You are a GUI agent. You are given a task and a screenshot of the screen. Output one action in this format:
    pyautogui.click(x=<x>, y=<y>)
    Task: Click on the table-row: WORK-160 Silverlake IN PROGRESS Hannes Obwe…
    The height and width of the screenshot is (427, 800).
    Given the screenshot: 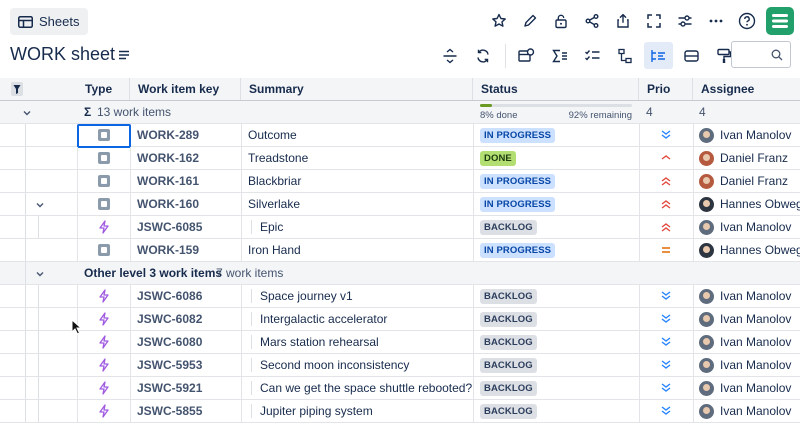 What is the action you would take?
    pyautogui.click(x=400, y=204)
    